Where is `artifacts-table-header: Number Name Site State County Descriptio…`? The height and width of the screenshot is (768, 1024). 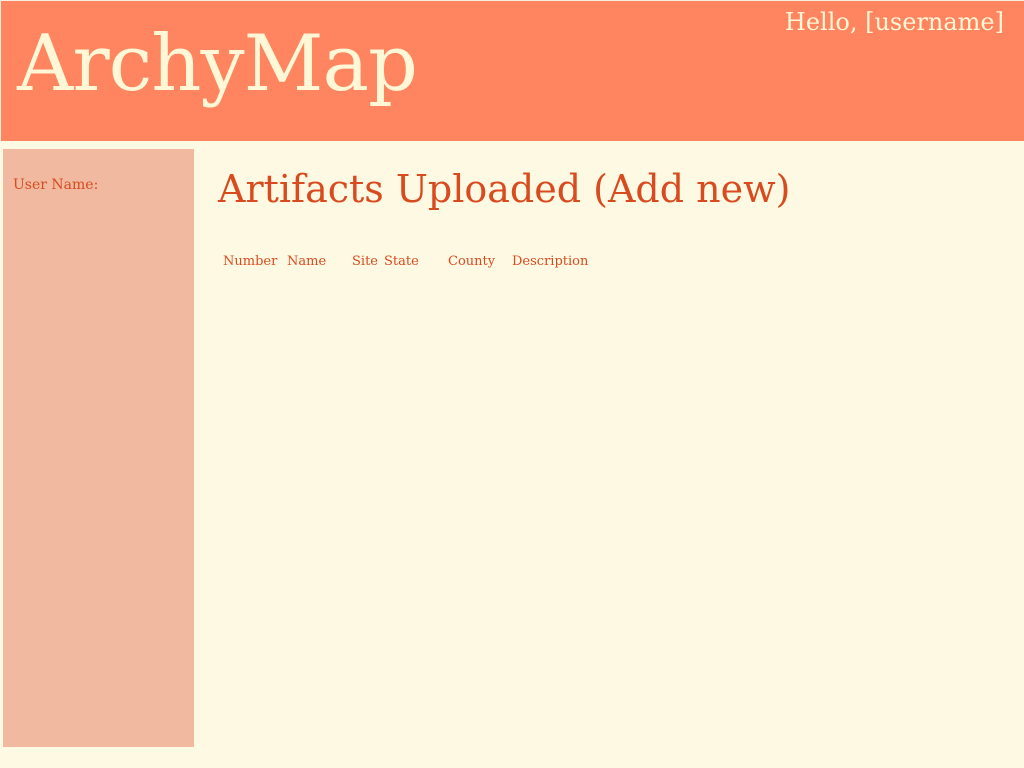 artifacts-table-header: Number Name Site State County Descriptio… is located at coordinates (433, 264).